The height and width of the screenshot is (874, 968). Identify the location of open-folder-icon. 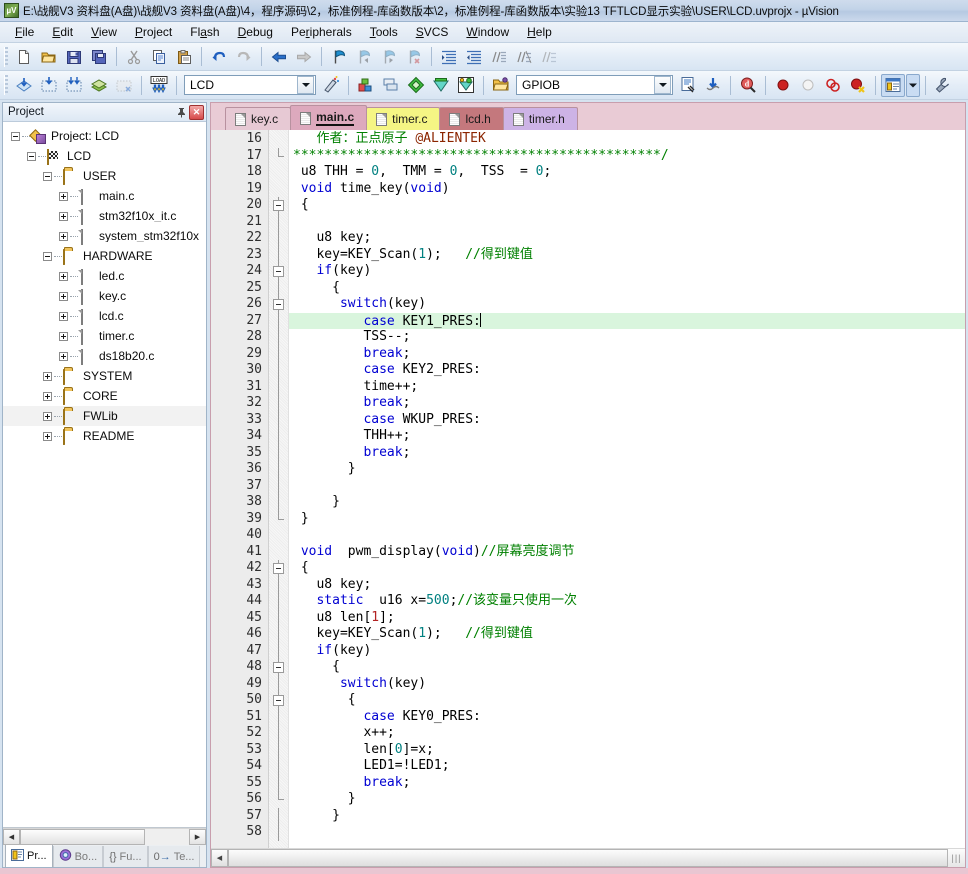
(501, 85).